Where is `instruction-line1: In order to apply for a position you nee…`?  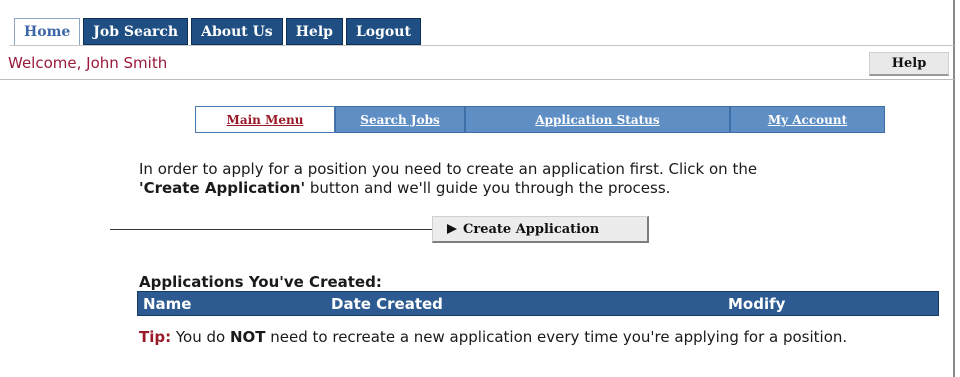 instruction-line1: In order to apply for a position you nee… is located at coordinates (448, 169).